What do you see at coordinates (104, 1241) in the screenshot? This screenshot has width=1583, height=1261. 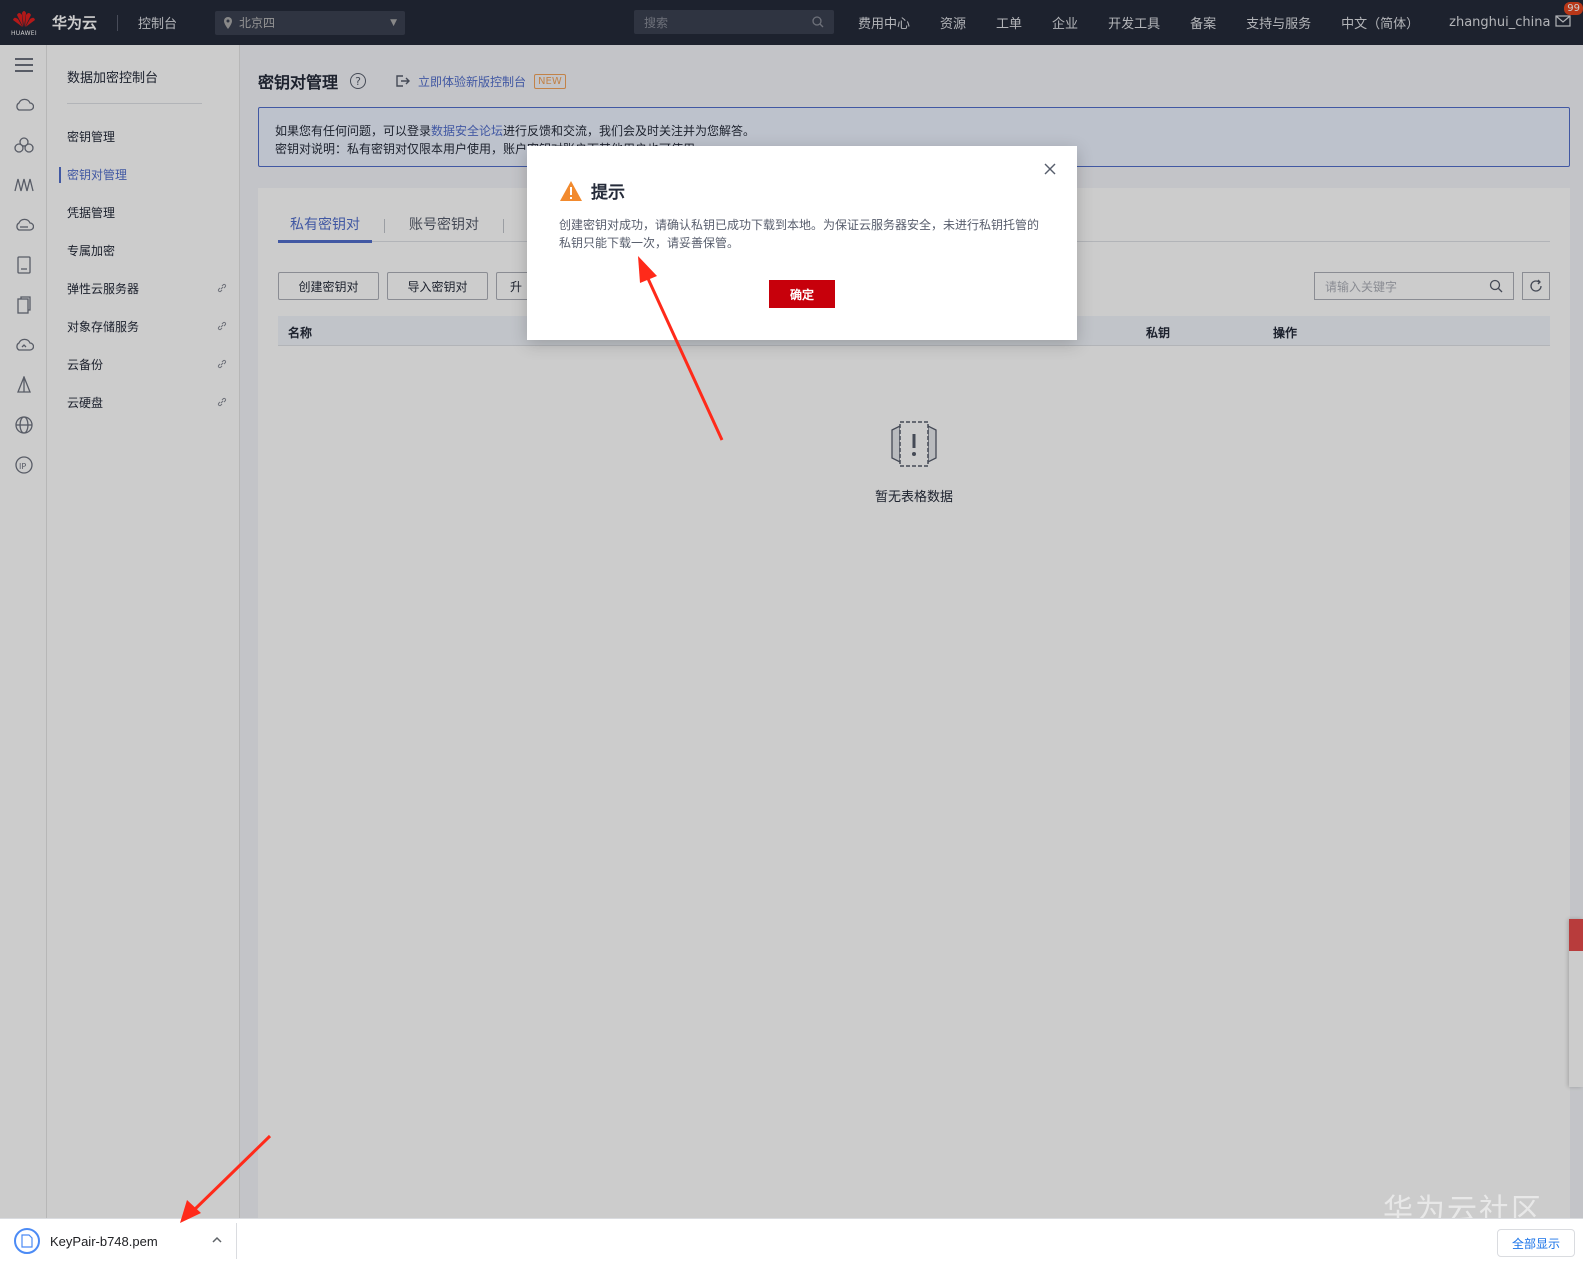 I see `download-filename: KeyPair-b748.pem` at bounding box center [104, 1241].